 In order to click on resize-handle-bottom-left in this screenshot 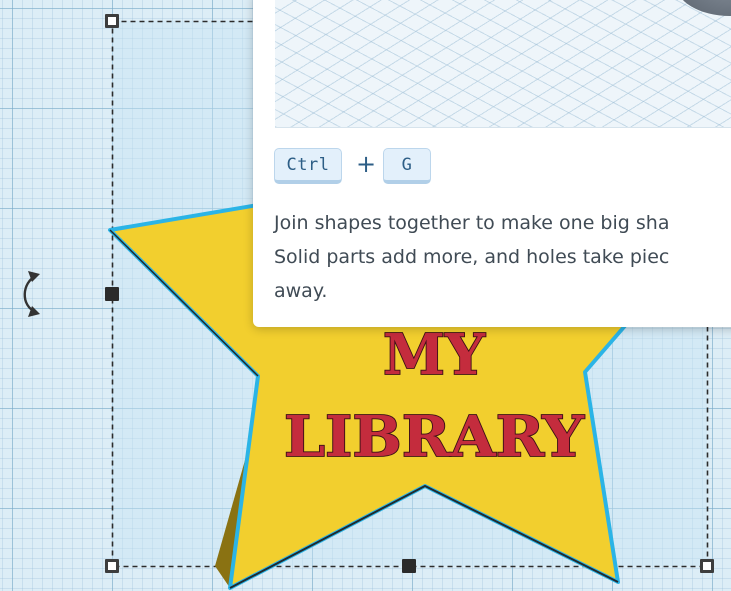, I will do `click(112, 566)`.